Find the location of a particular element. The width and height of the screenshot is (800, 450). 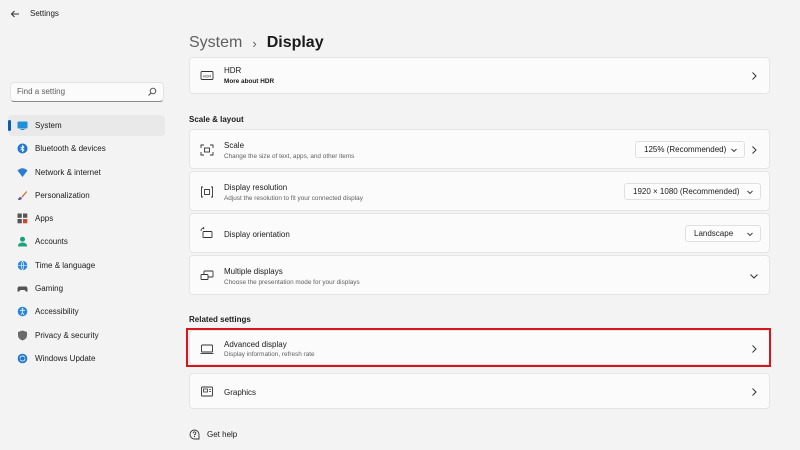

resolution-dropdown-value: 1920 × 1080 (Recommended) is located at coordinates (686, 191).